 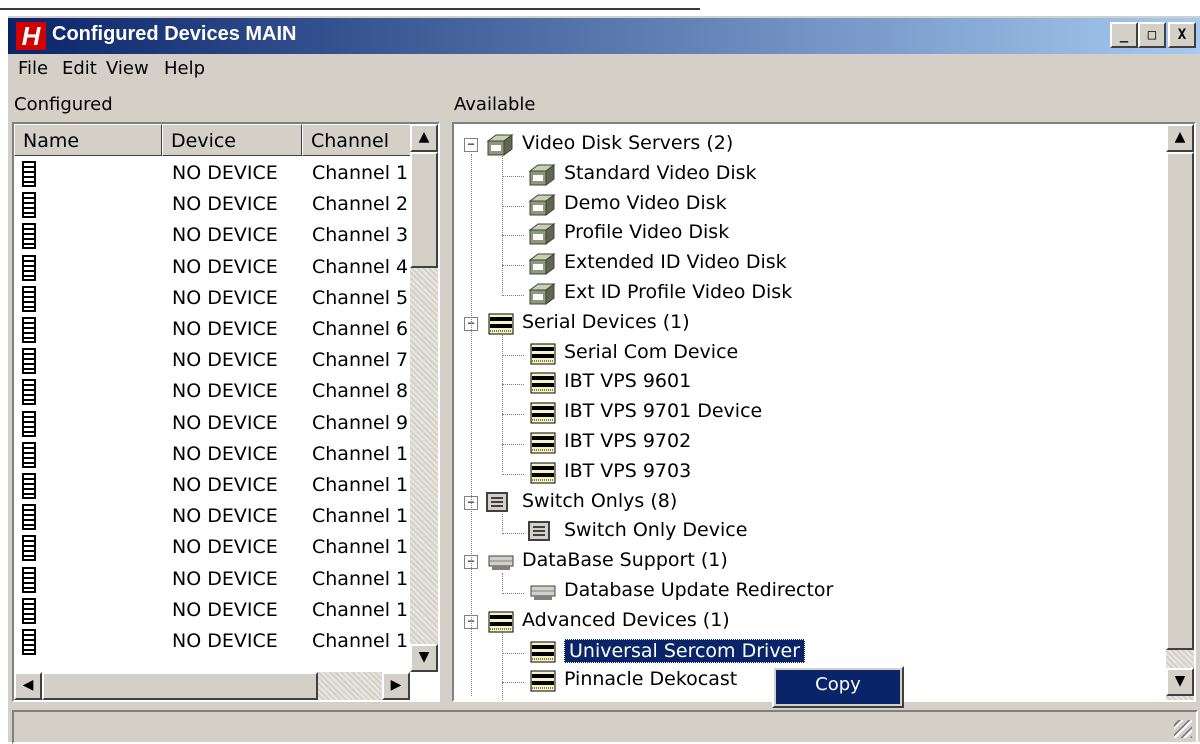 I want to click on column-header-channel: Channel, so click(x=357, y=140).